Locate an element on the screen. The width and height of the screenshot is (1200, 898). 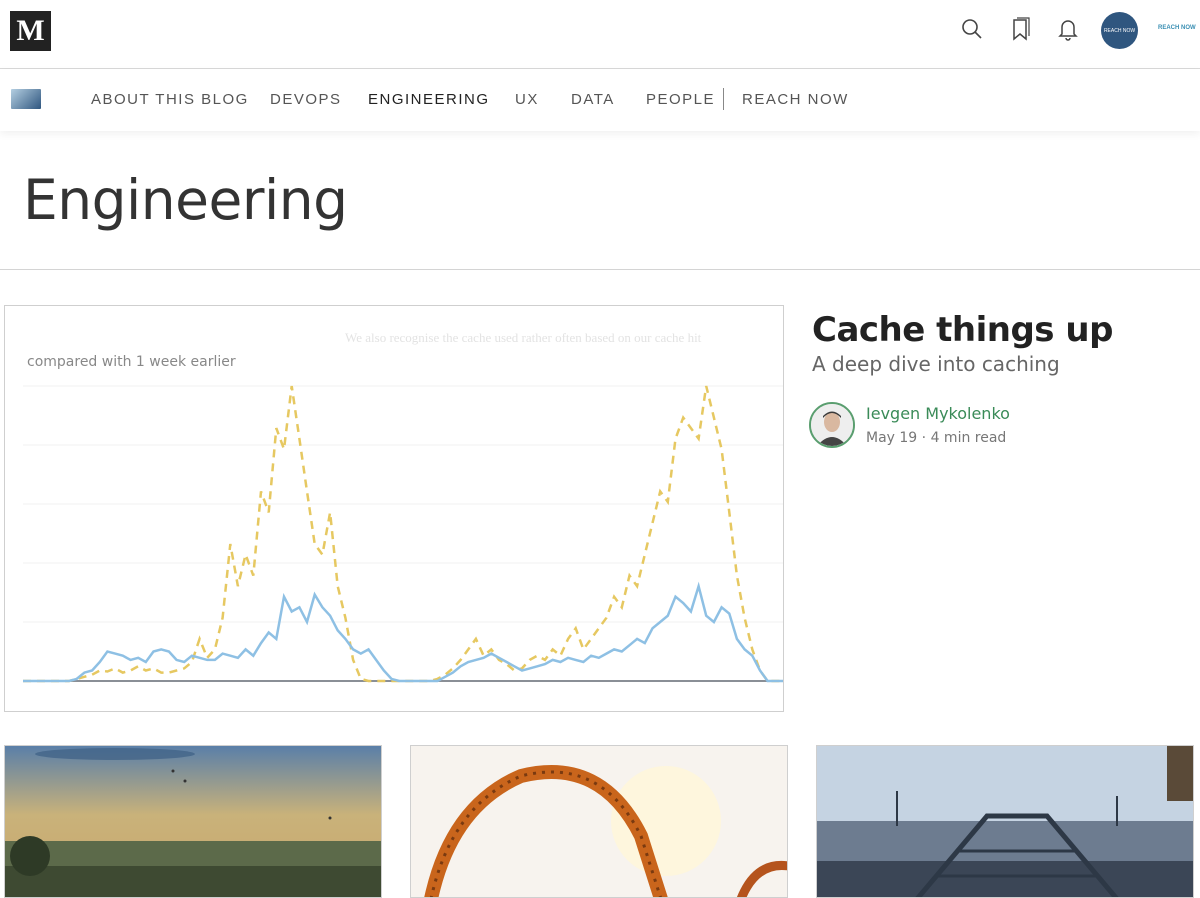
read-time: 4 min read is located at coordinates (968, 438).